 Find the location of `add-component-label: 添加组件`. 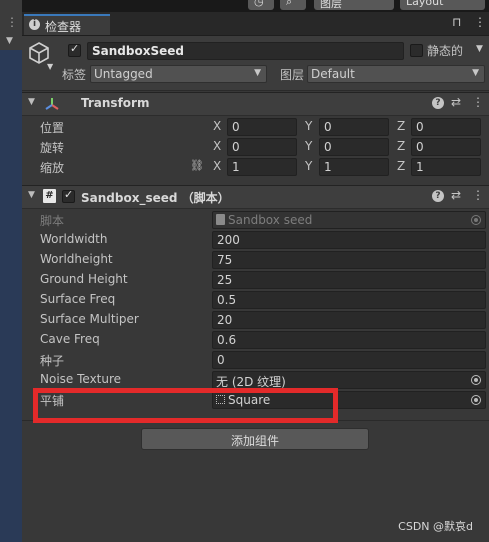

add-component-label: 添加组件 is located at coordinates (254, 441).